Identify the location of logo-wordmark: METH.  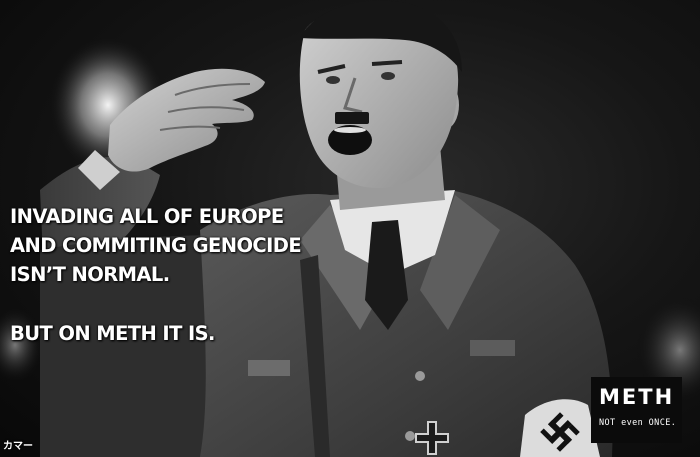
(637, 397).